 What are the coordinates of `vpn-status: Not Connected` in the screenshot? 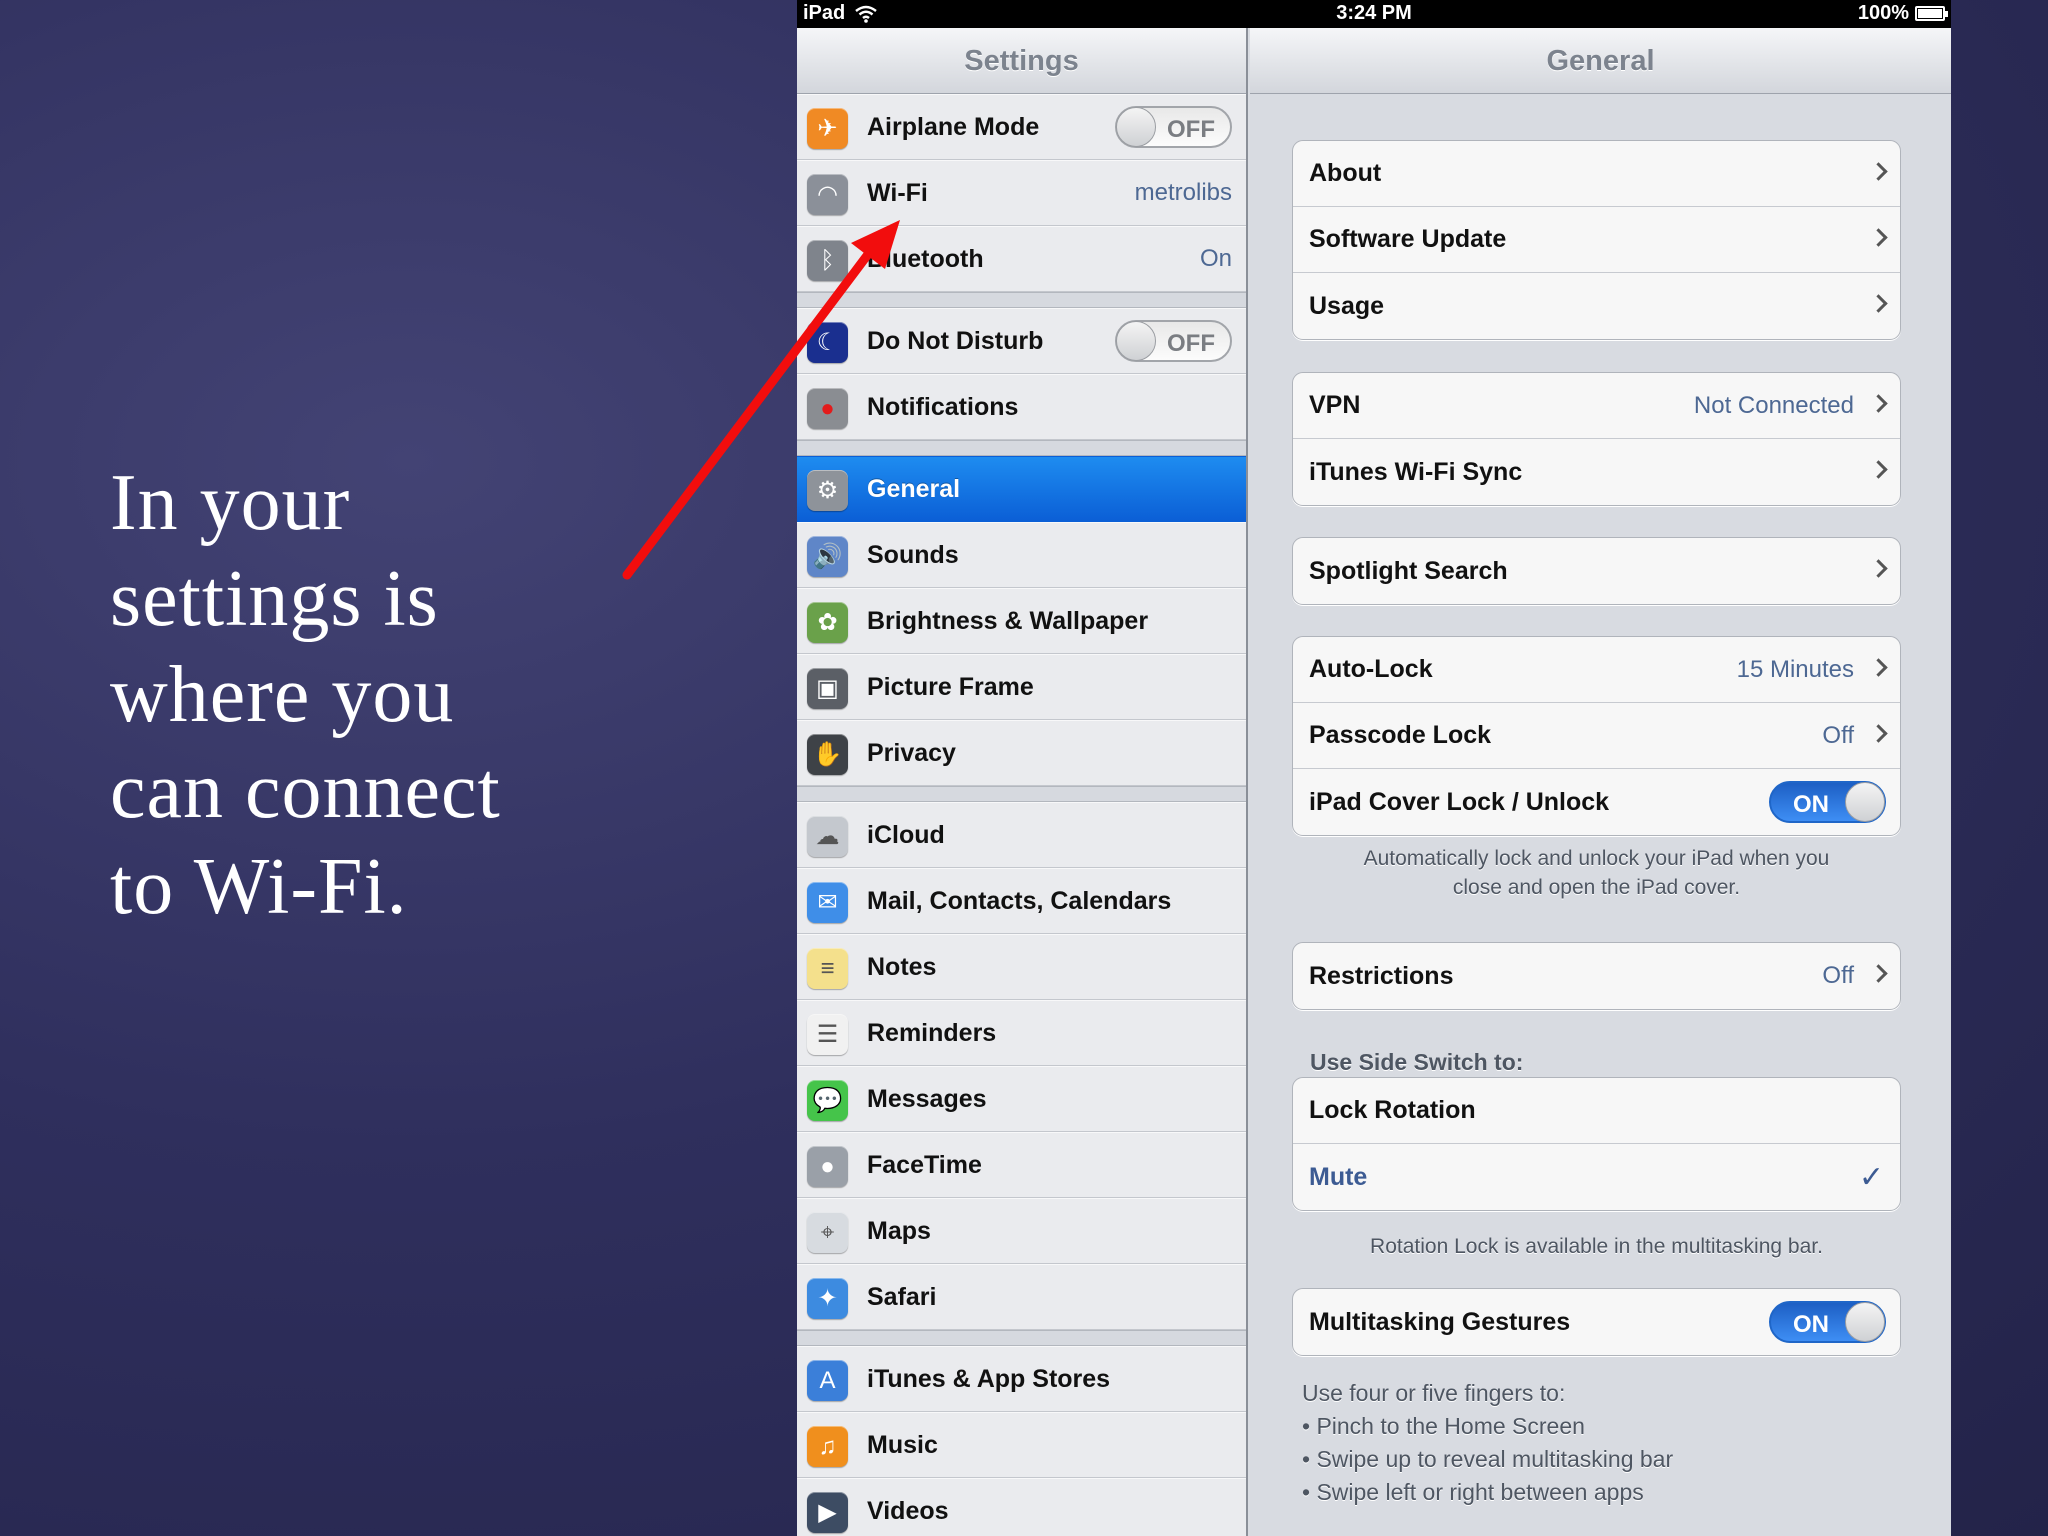 It's located at (1773, 405).